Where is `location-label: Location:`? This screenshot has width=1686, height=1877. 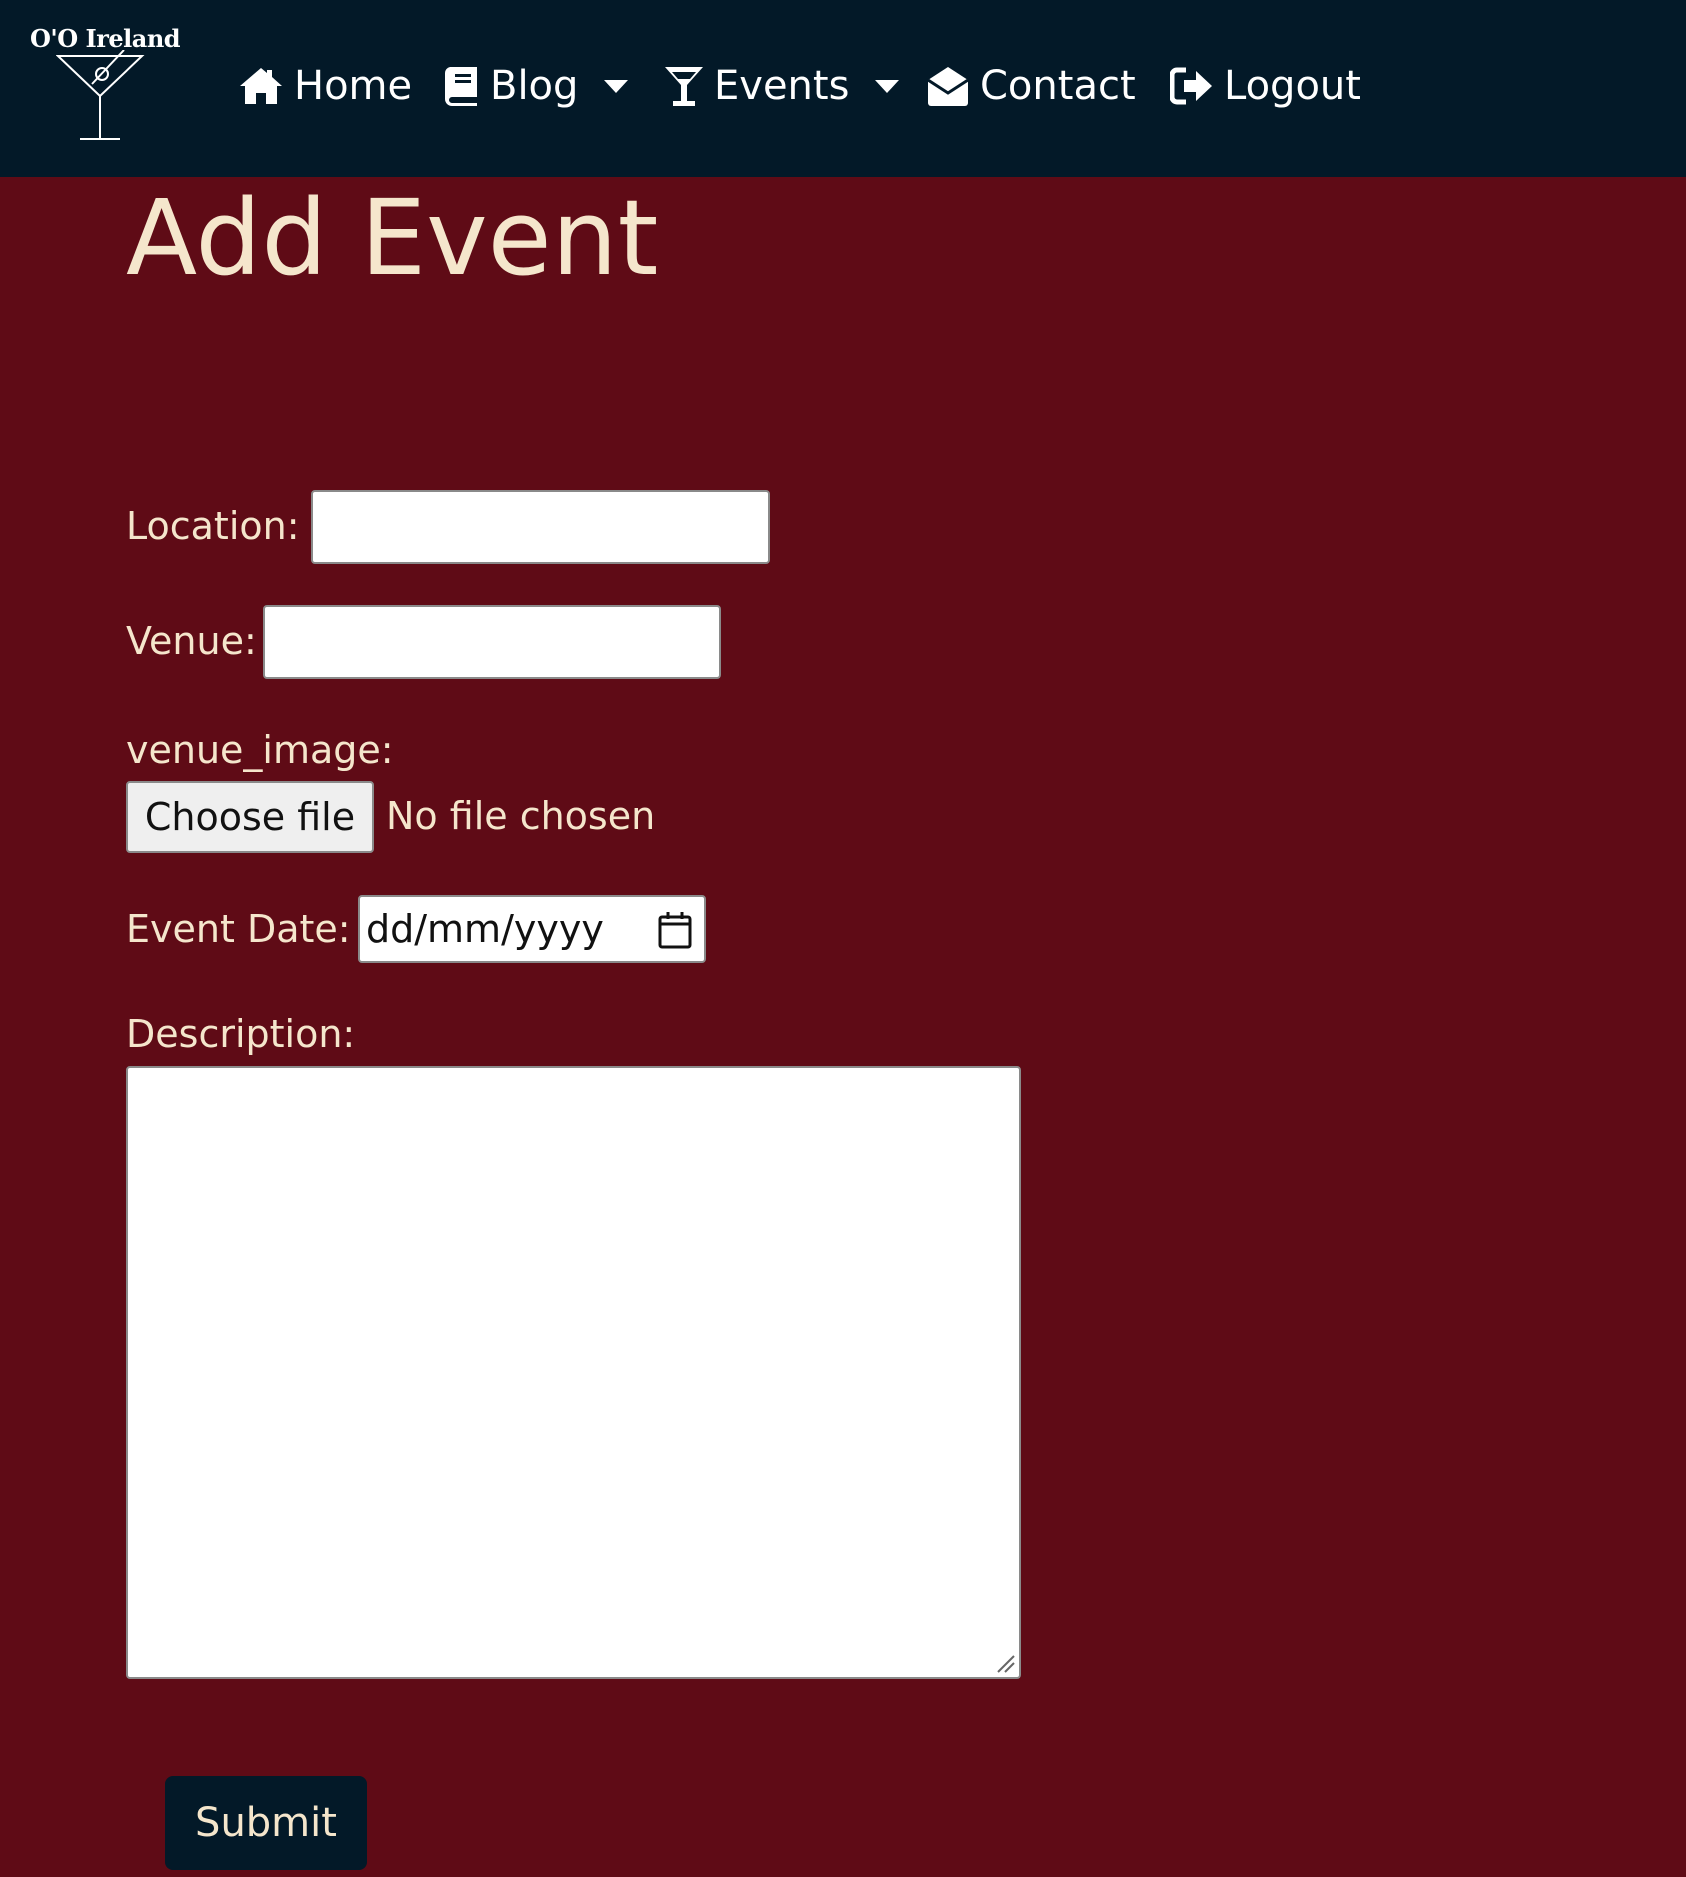 location-label: Location: is located at coordinates (213, 526).